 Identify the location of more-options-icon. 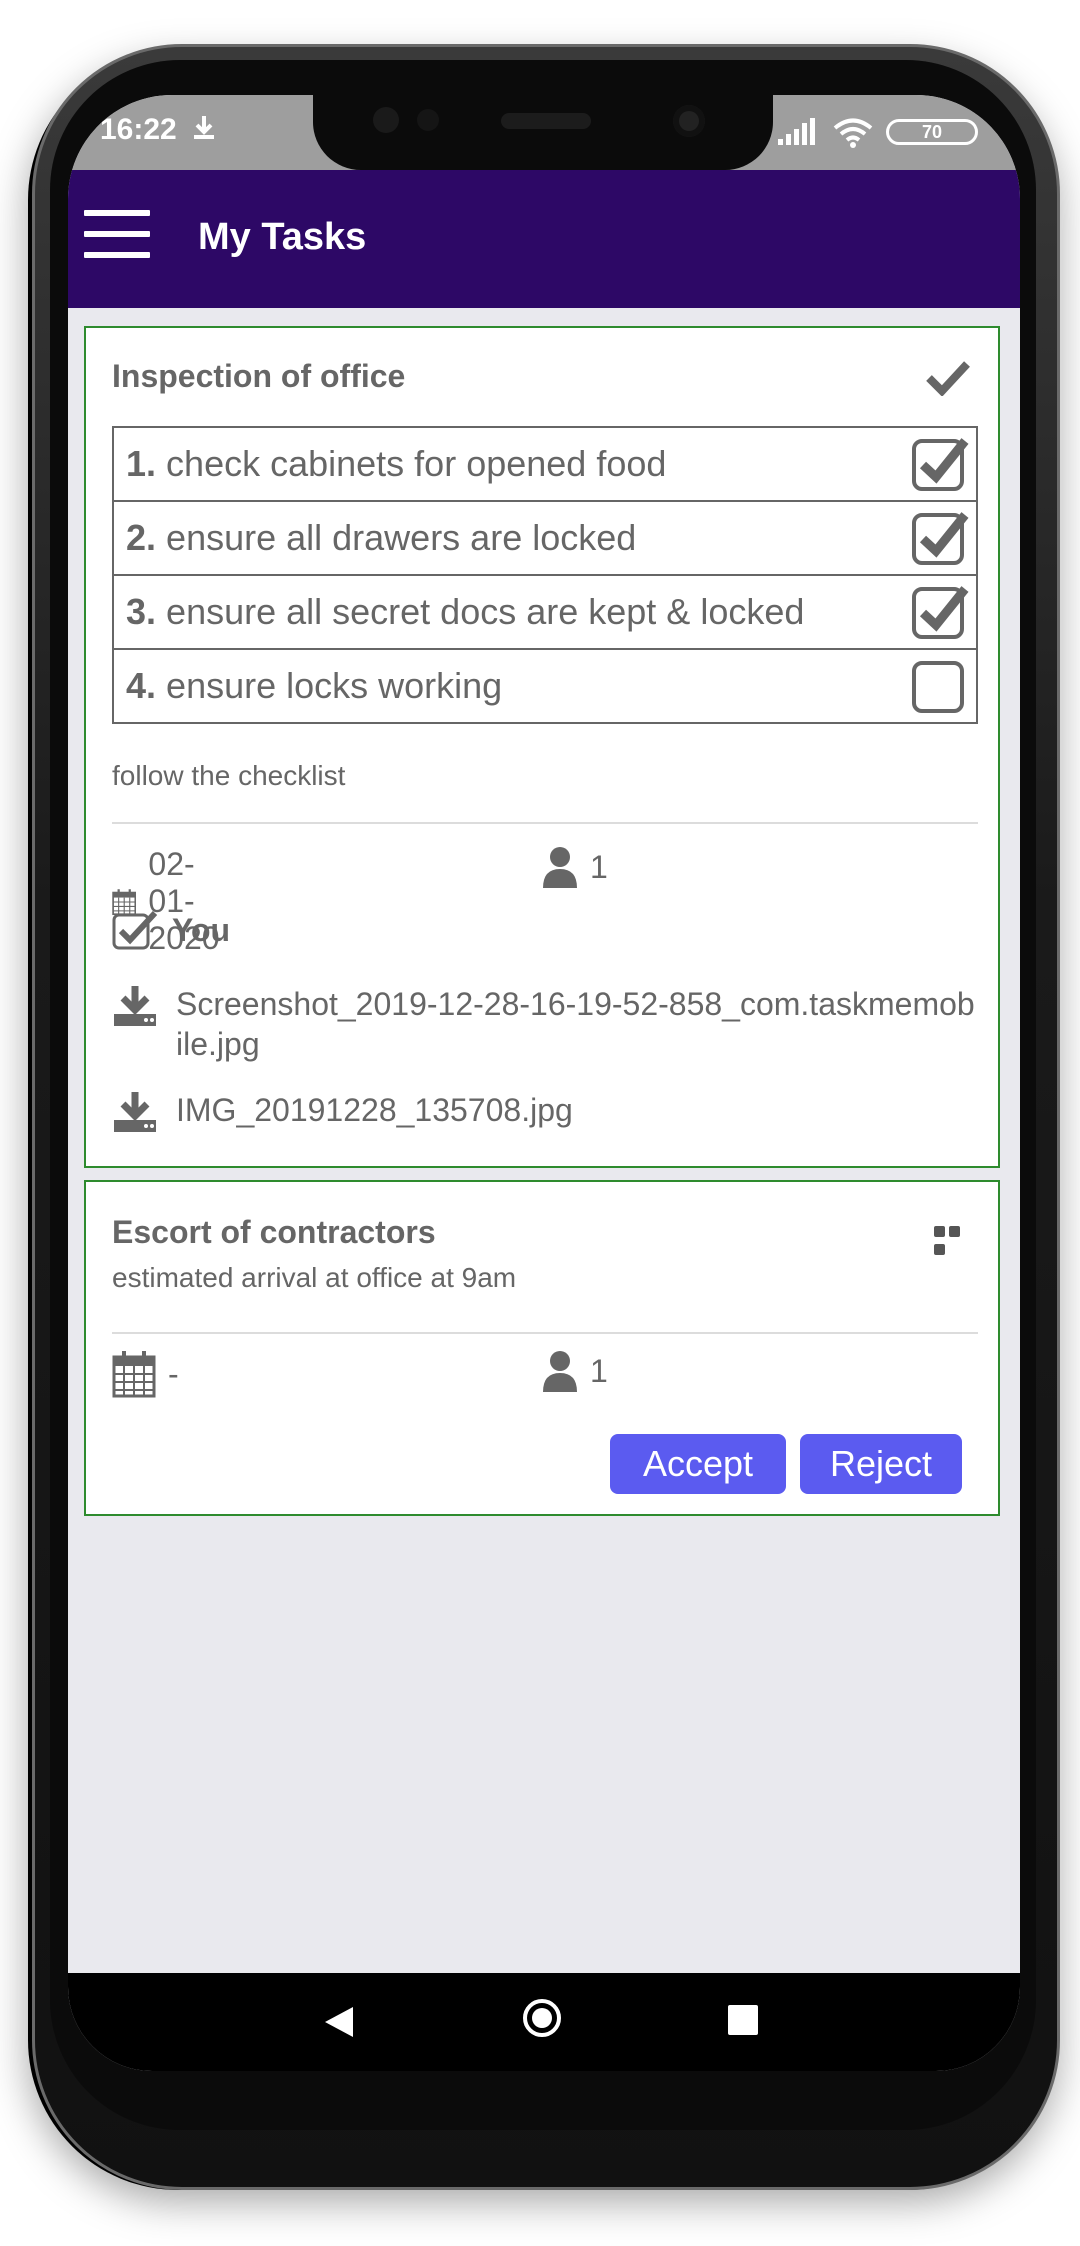
(955, 1239).